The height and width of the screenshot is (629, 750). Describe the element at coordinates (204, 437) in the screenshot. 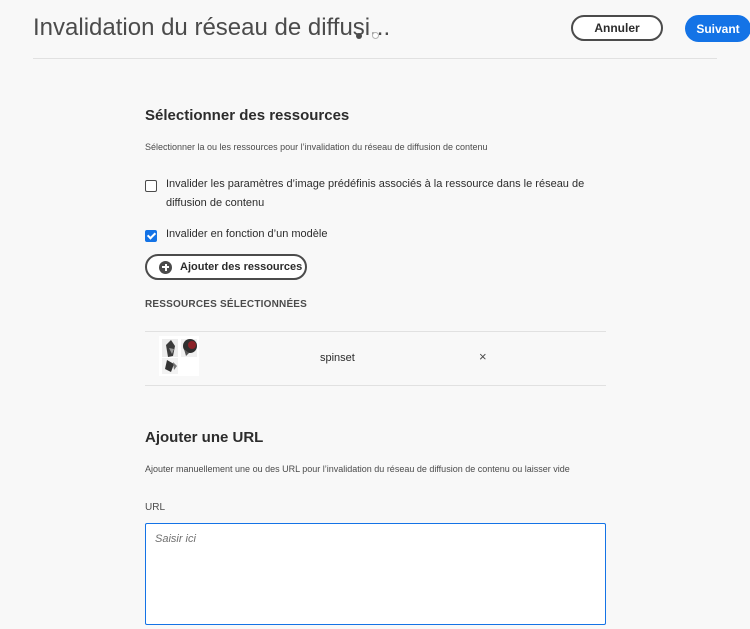

I see `add-url-heading: Ajouter une URL` at that location.